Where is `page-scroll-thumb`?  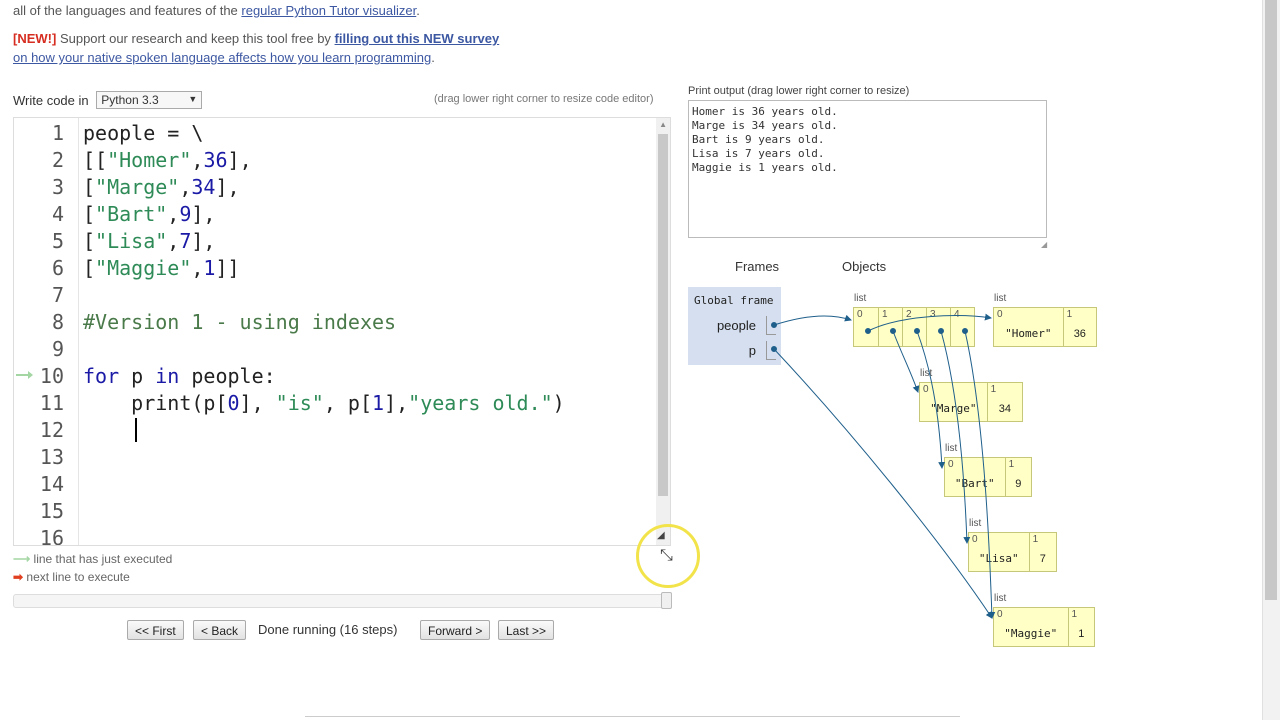 page-scroll-thumb is located at coordinates (1271, 300).